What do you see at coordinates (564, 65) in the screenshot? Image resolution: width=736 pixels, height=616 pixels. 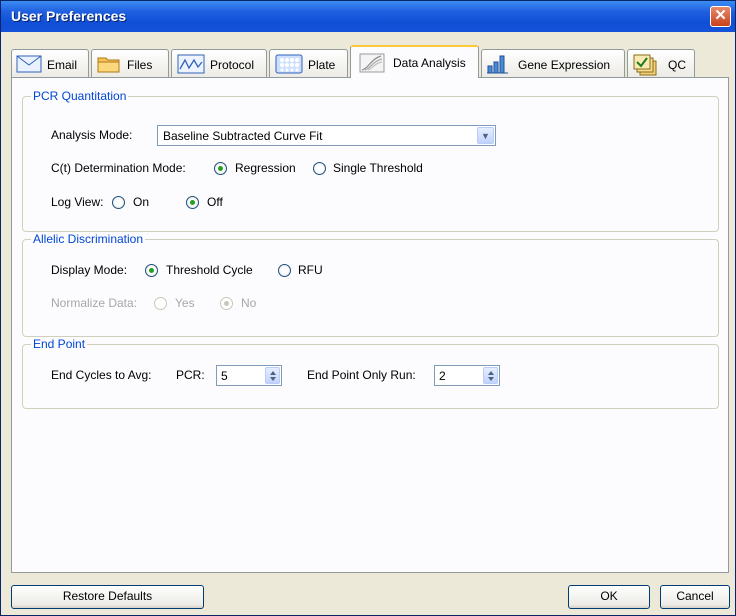 I see `tab-gene-expression-label: Gene Expression` at bounding box center [564, 65].